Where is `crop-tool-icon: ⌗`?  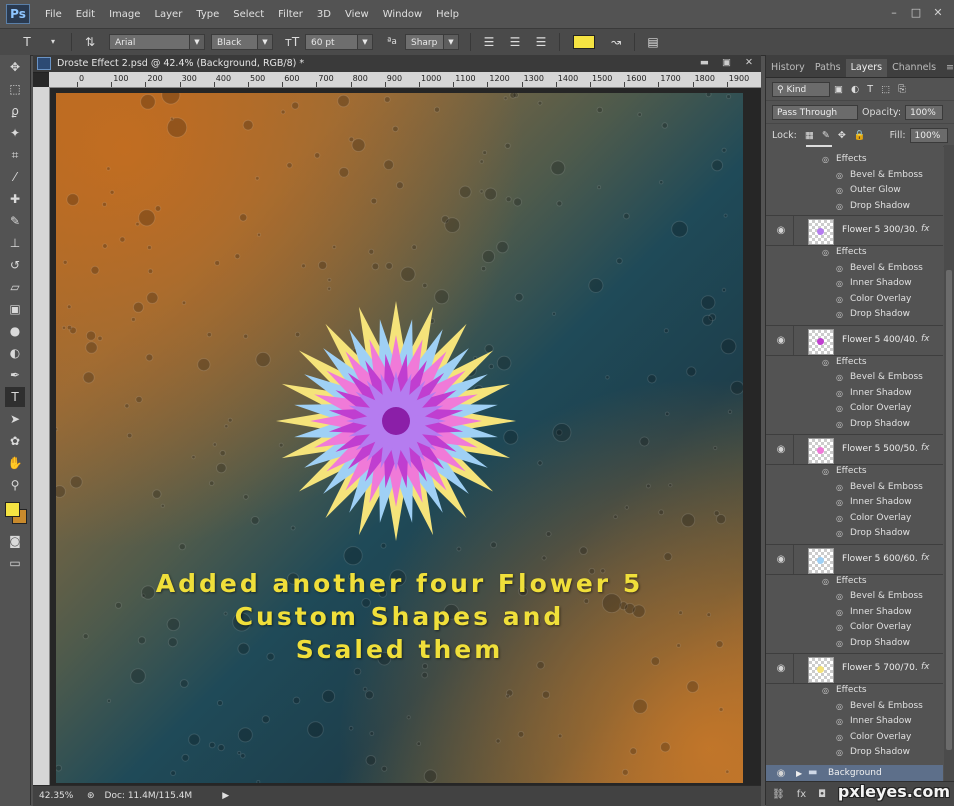
crop-tool-icon: ⌗ is located at coordinates (15, 155).